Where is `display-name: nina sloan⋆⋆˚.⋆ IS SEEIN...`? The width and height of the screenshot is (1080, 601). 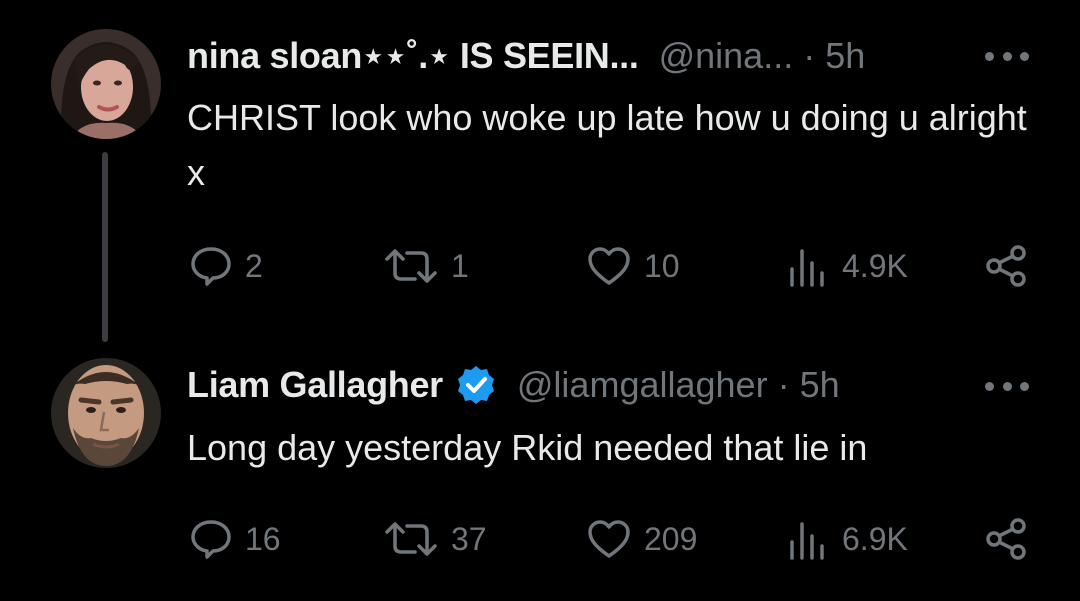
display-name: nina sloan⋆⋆˚.⋆ IS SEEIN... is located at coordinates (413, 56).